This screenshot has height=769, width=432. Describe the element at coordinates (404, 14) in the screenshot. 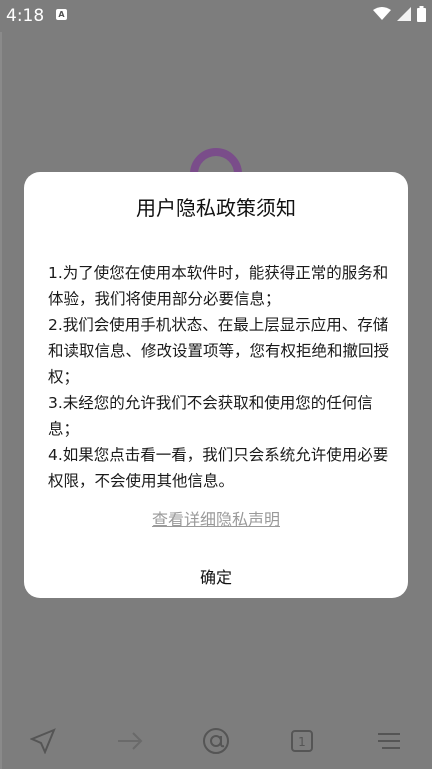

I see `cellular-signal-icon` at that location.